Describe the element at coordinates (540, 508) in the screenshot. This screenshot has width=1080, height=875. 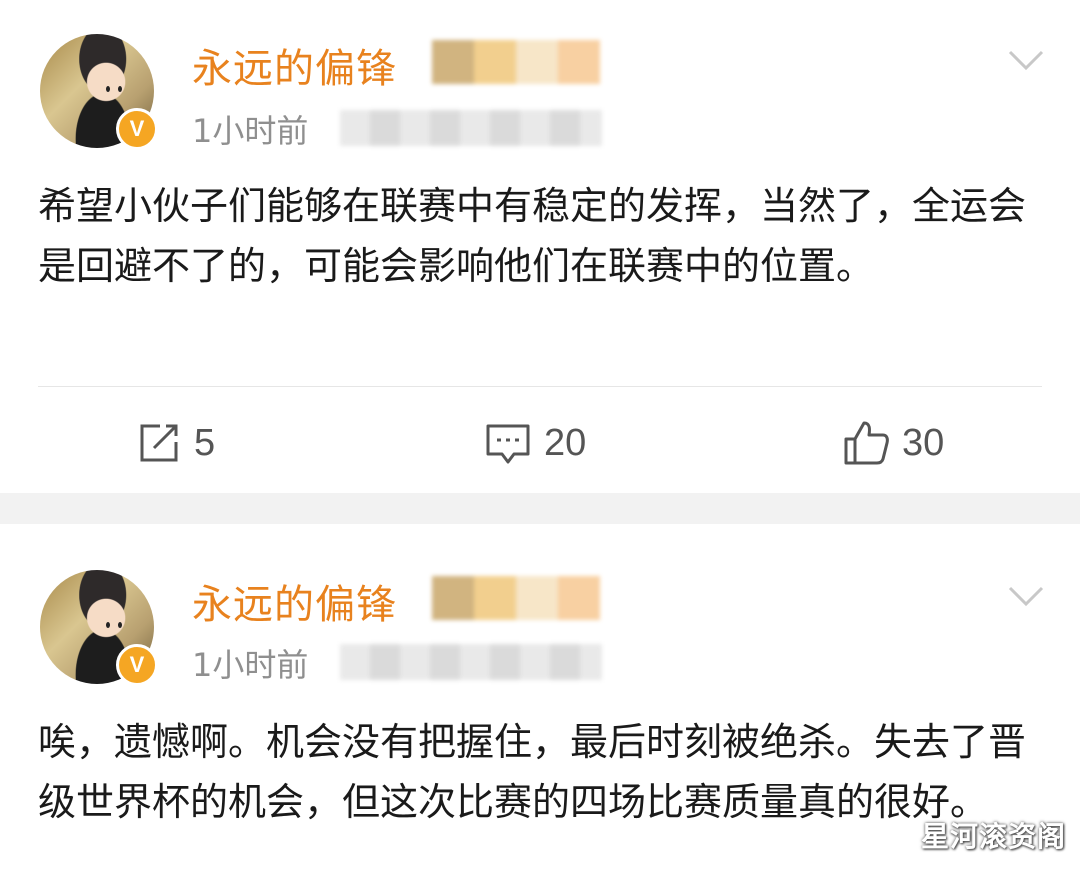
I see `post-separator` at that location.